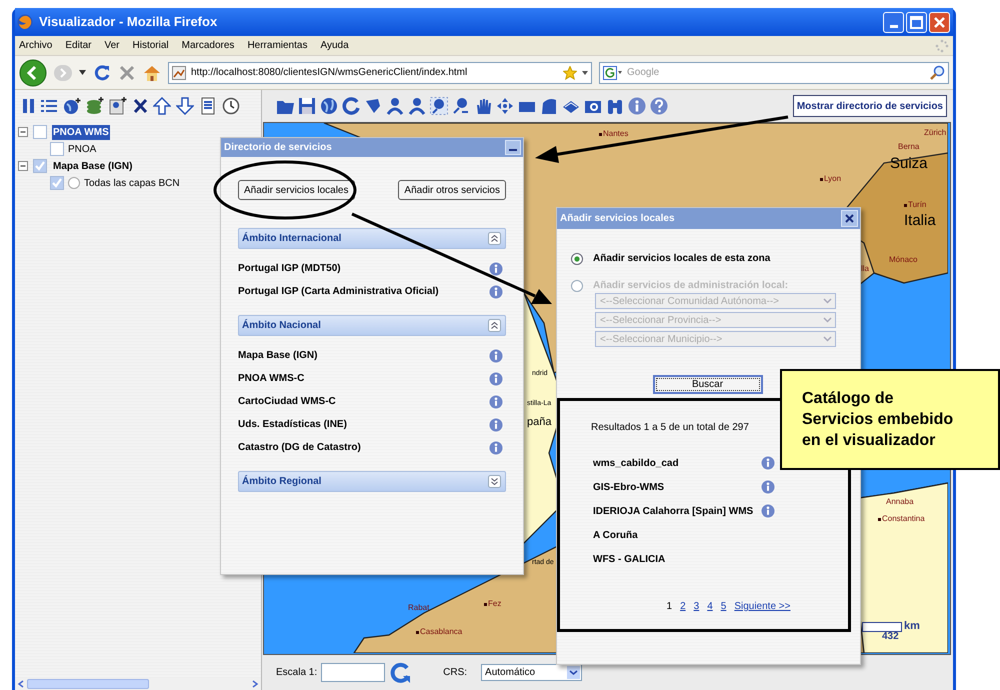 The image size is (1000, 690). I want to click on show-directory-button: Mostrar directorio de servicios, so click(869, 106).